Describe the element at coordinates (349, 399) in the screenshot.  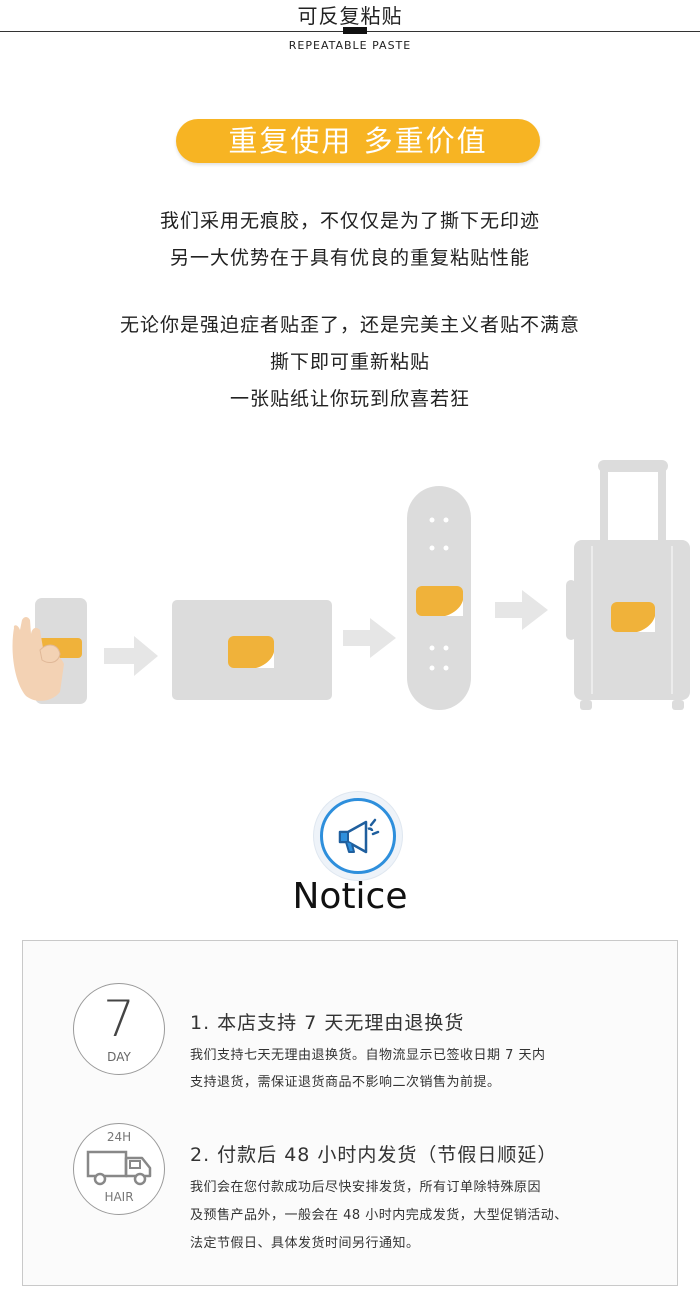
I see `intro-line: 一张贴纸让你玩到欣喜若狂` at that location.